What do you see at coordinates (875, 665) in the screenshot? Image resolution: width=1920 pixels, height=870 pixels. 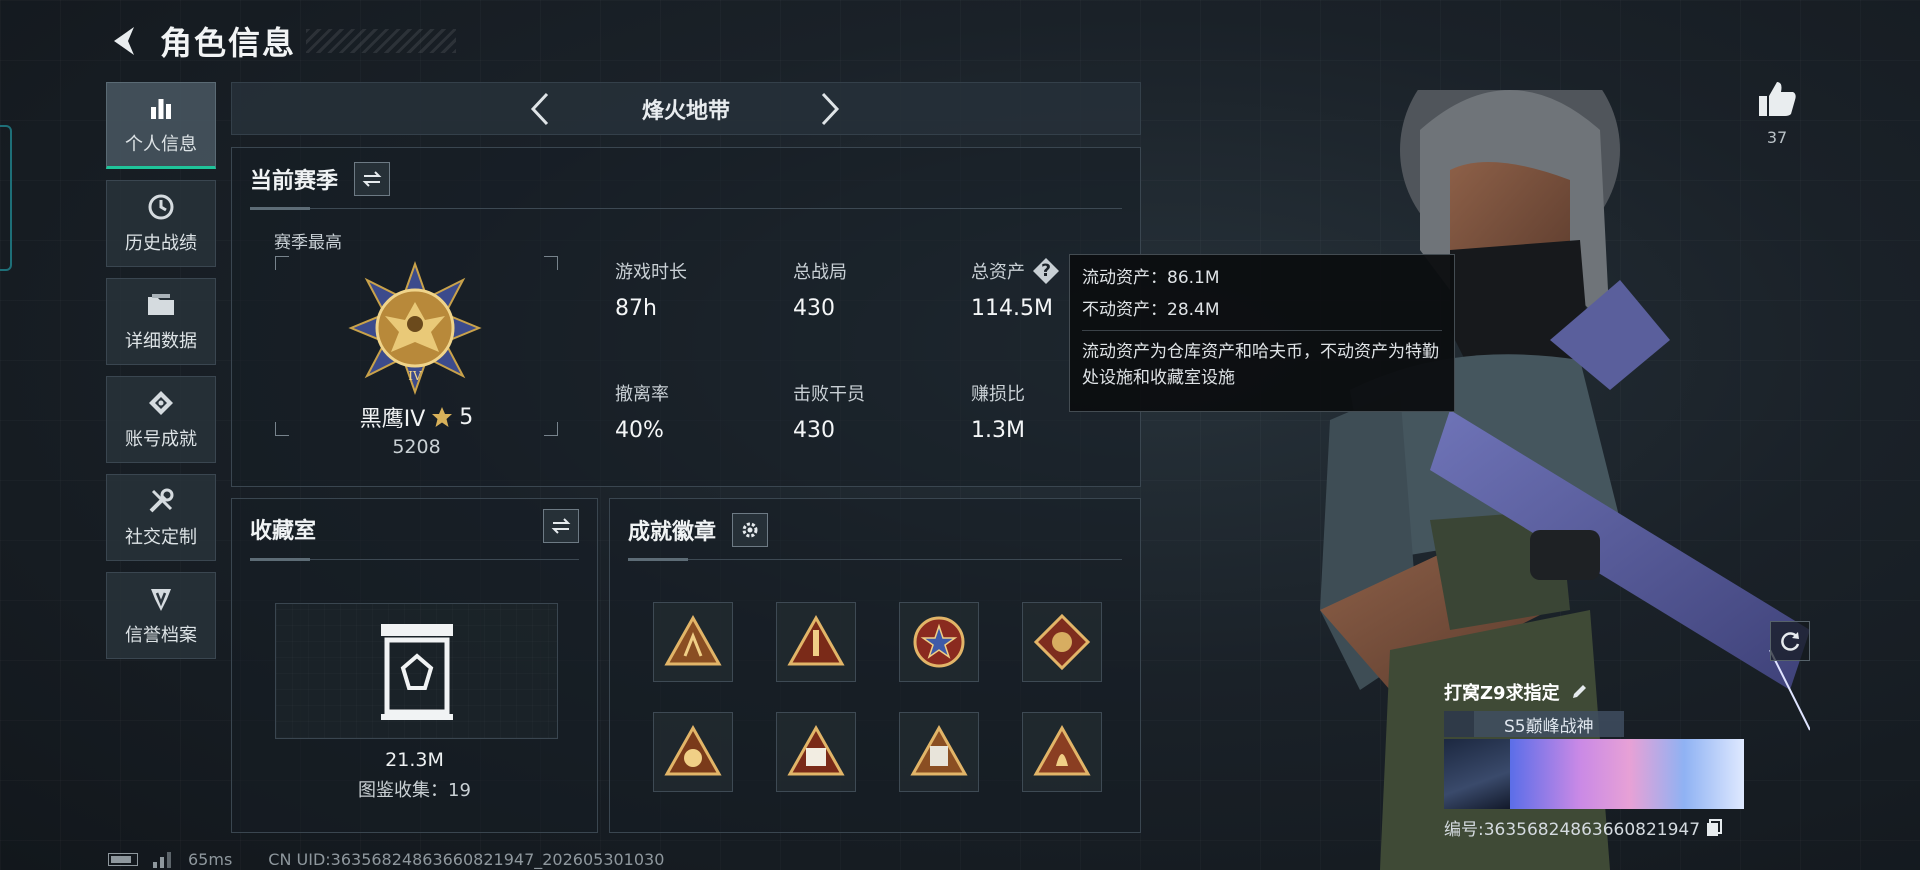 I see `achievement-panel: 成就徽章` at bounding box center [875, 665].